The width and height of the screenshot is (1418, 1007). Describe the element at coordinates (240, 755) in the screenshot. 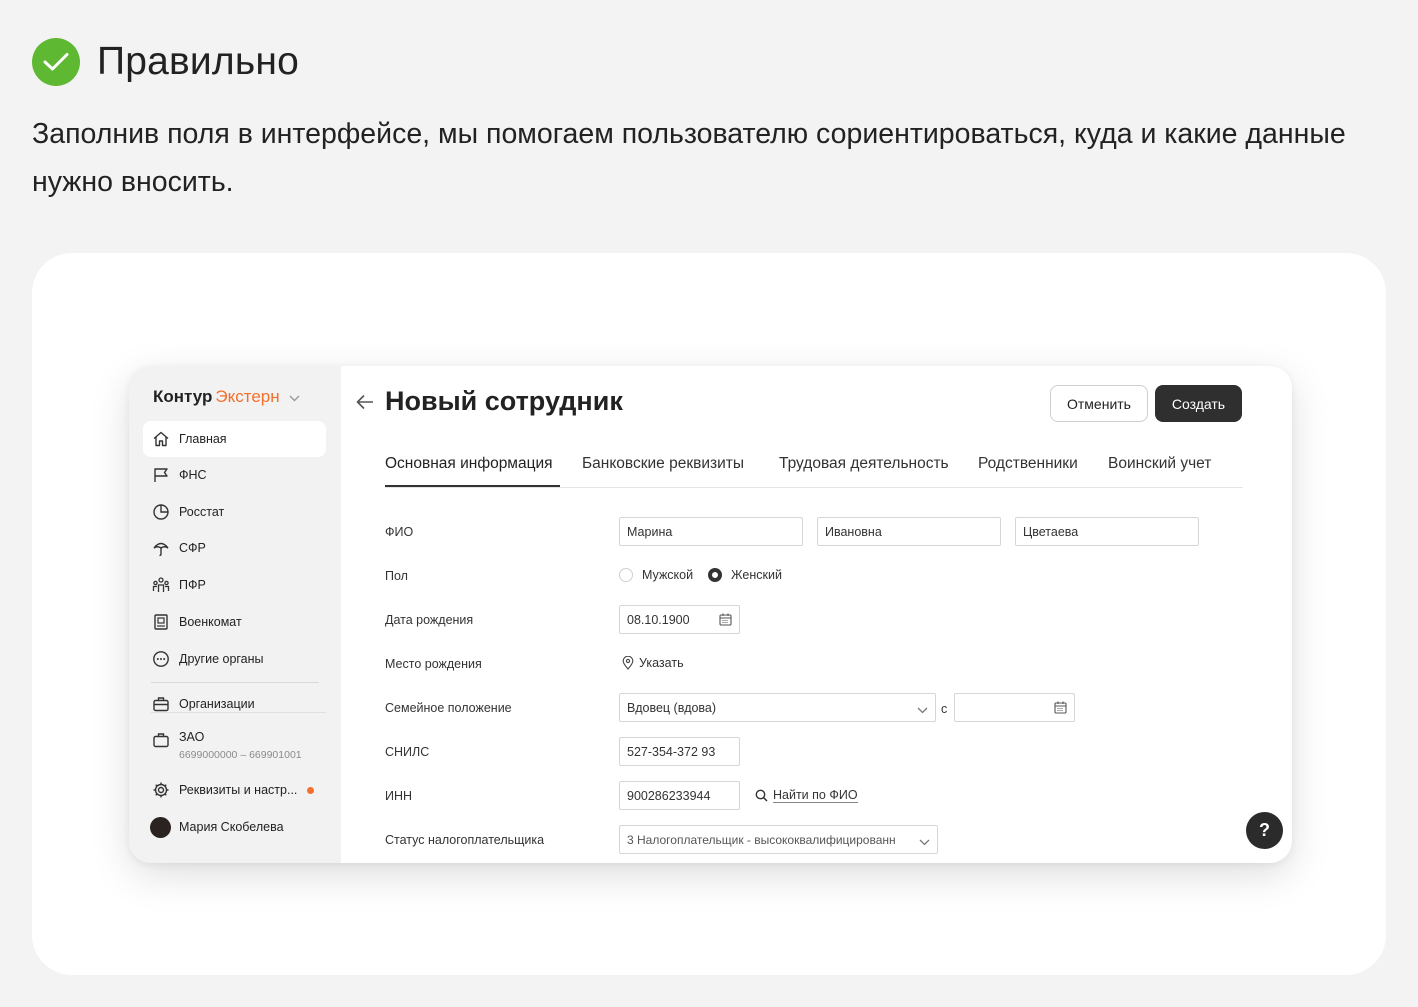

I see `org-ids: 6699000000 – 669901001` at that location.